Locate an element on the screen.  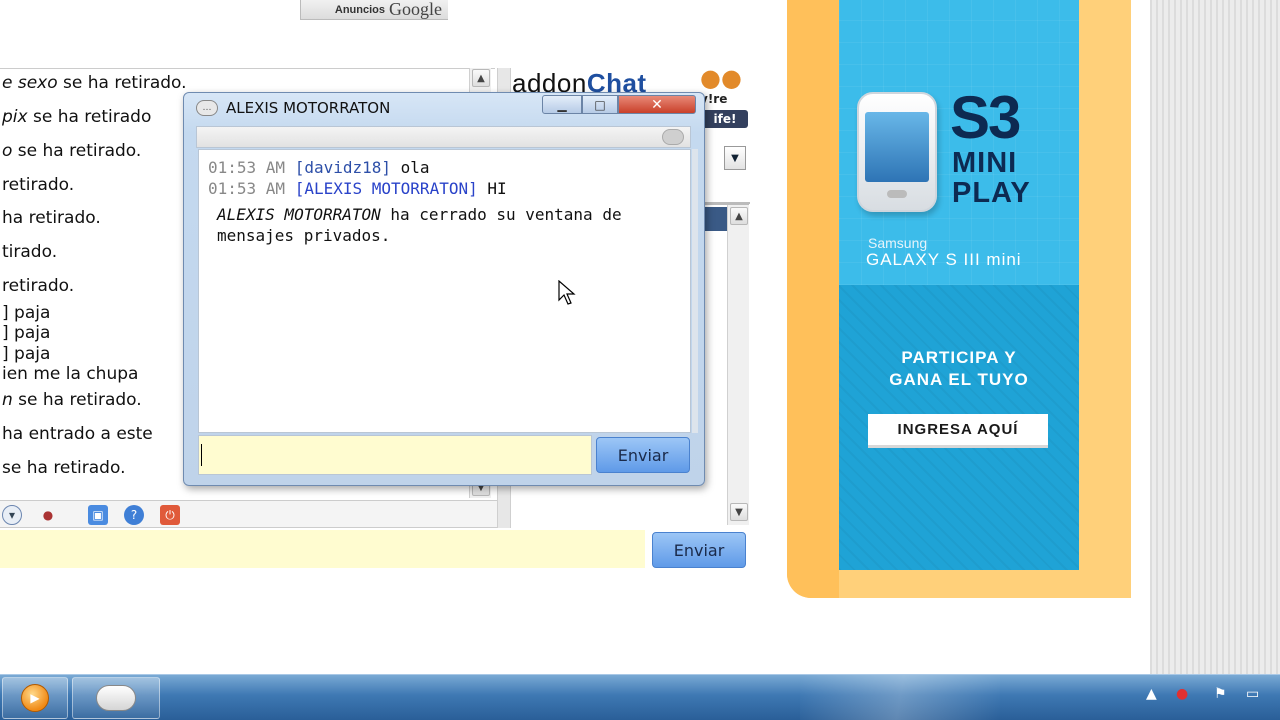
google-ads-tab: Anuncios Google is located at coordinates (374, 10).